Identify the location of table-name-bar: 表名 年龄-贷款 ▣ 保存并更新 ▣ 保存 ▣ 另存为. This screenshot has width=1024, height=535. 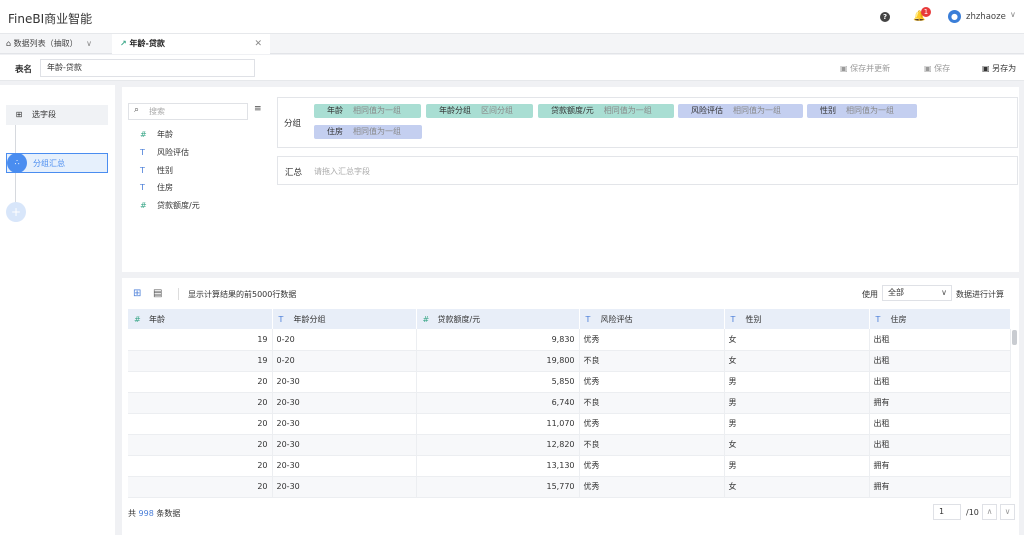
(512, 68).